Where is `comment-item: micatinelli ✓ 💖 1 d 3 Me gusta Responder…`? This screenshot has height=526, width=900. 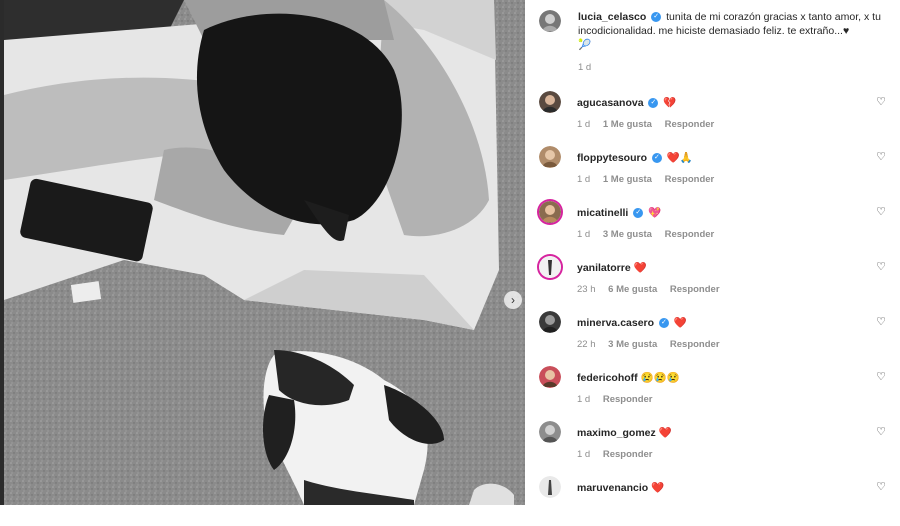 comment-item: micatinelli ✓ 💖 1 d 3 Me gusta Responder… is located at coordinates (719, 226).